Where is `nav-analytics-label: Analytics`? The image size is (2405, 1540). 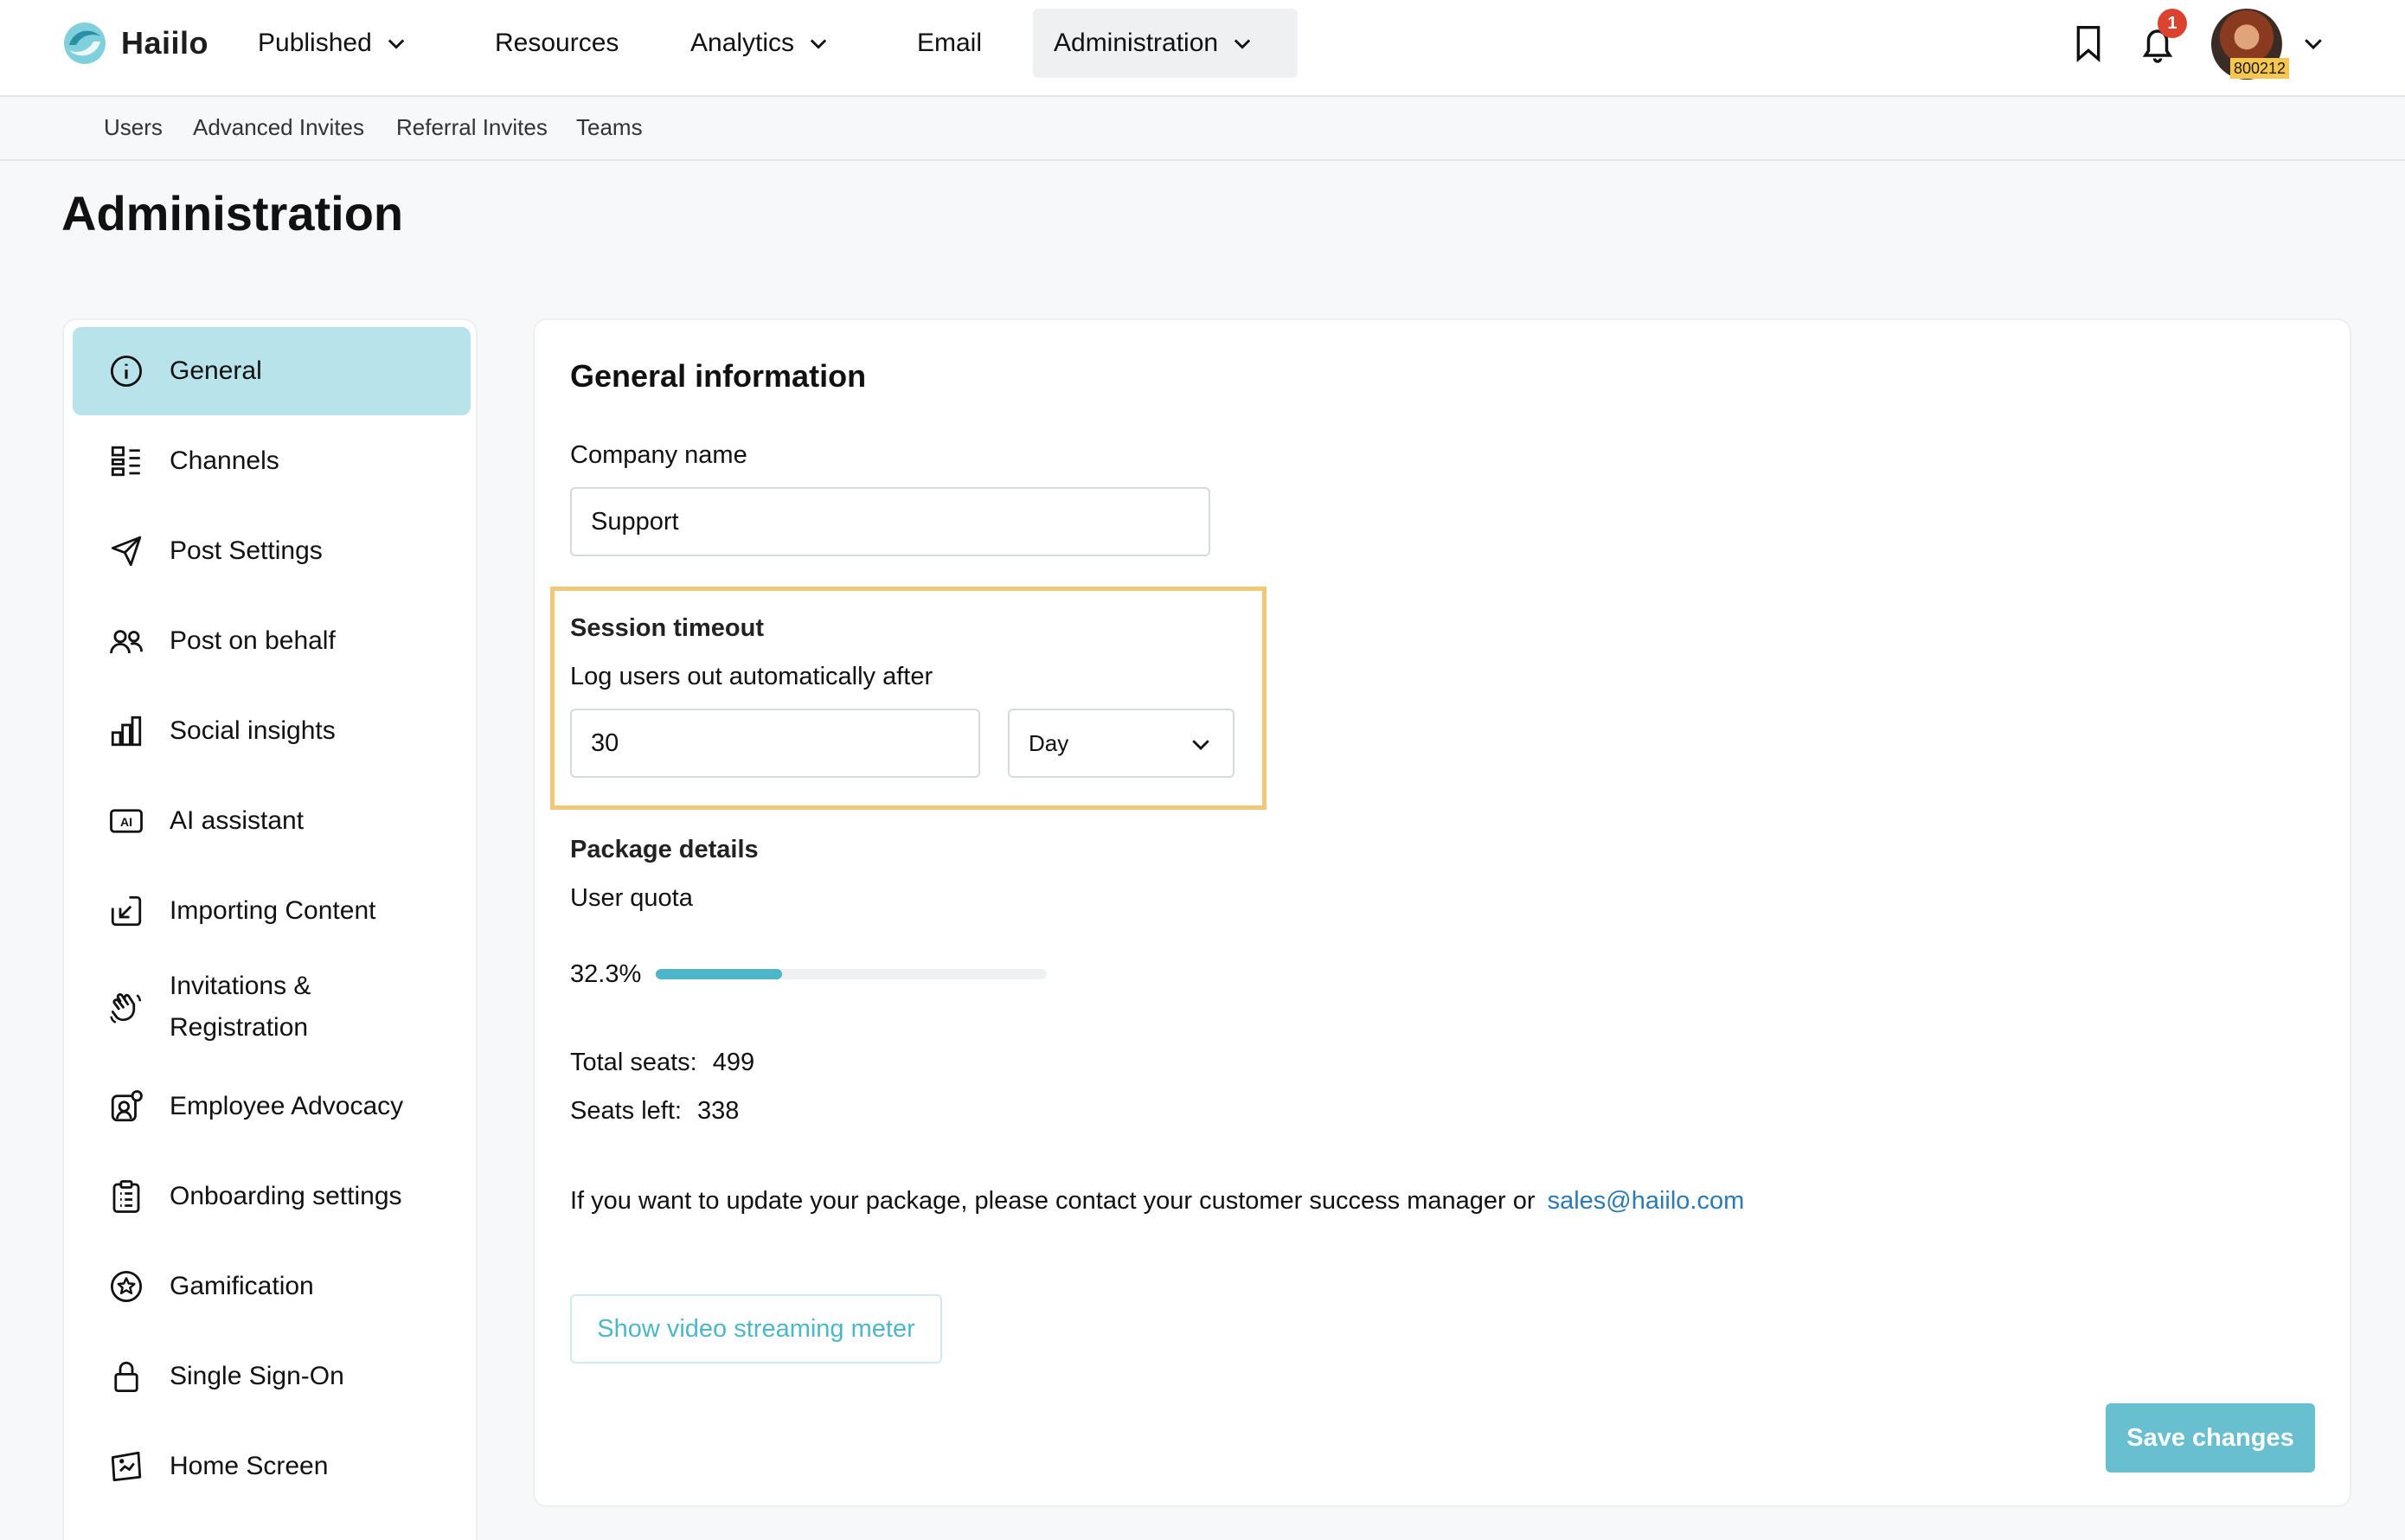 nav-analytics-label: Analytics is located at coordinates (742, 43).